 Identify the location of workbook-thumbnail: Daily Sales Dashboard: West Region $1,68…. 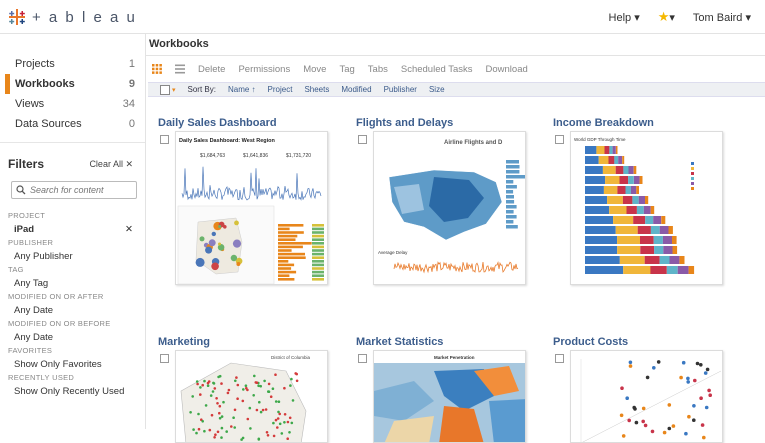
(251, 208).